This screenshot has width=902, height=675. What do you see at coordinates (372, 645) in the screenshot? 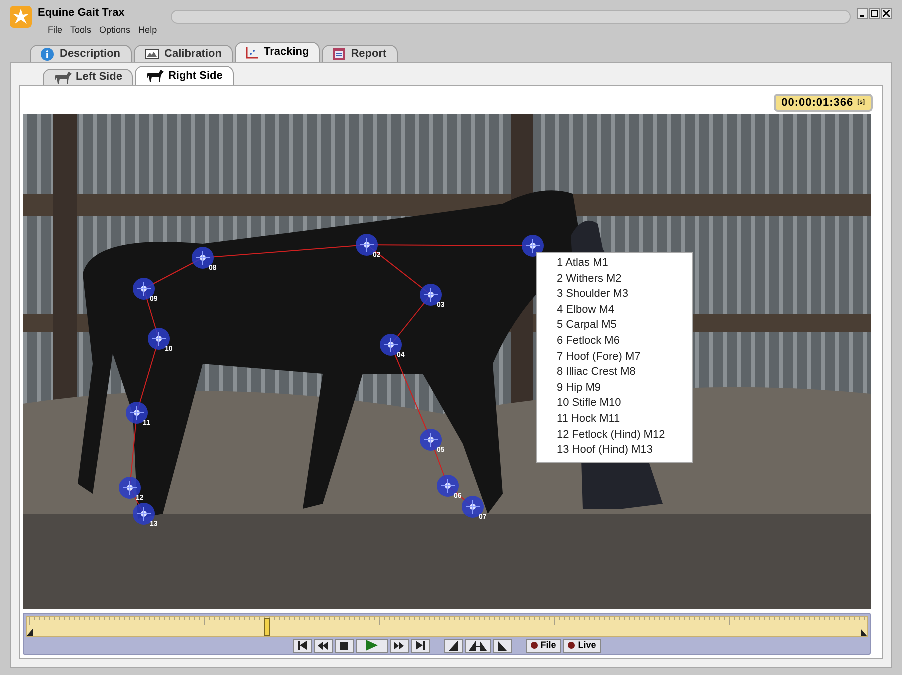
I see `play-icon` at bounding box center [372, 645].